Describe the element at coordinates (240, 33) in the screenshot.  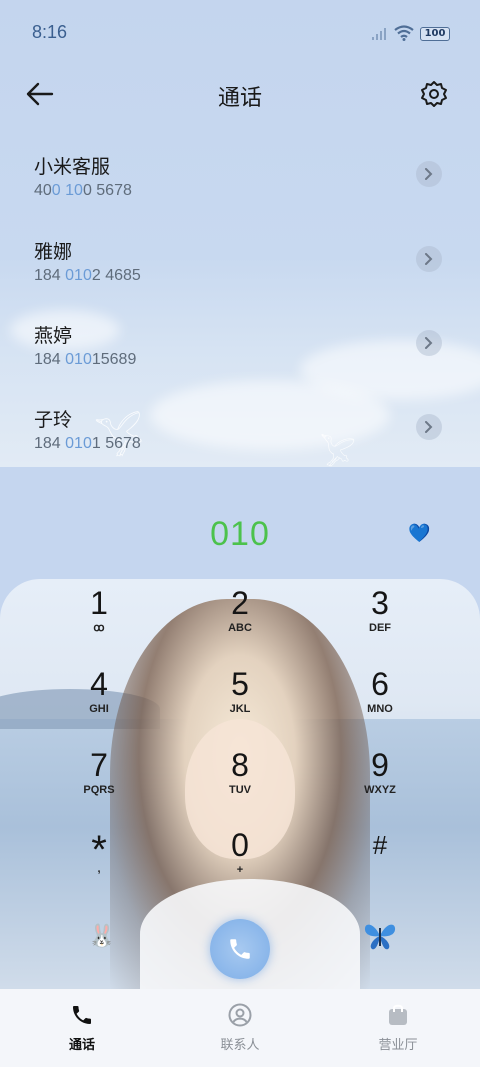
I see `status-bar: 8:16 100` at that location.